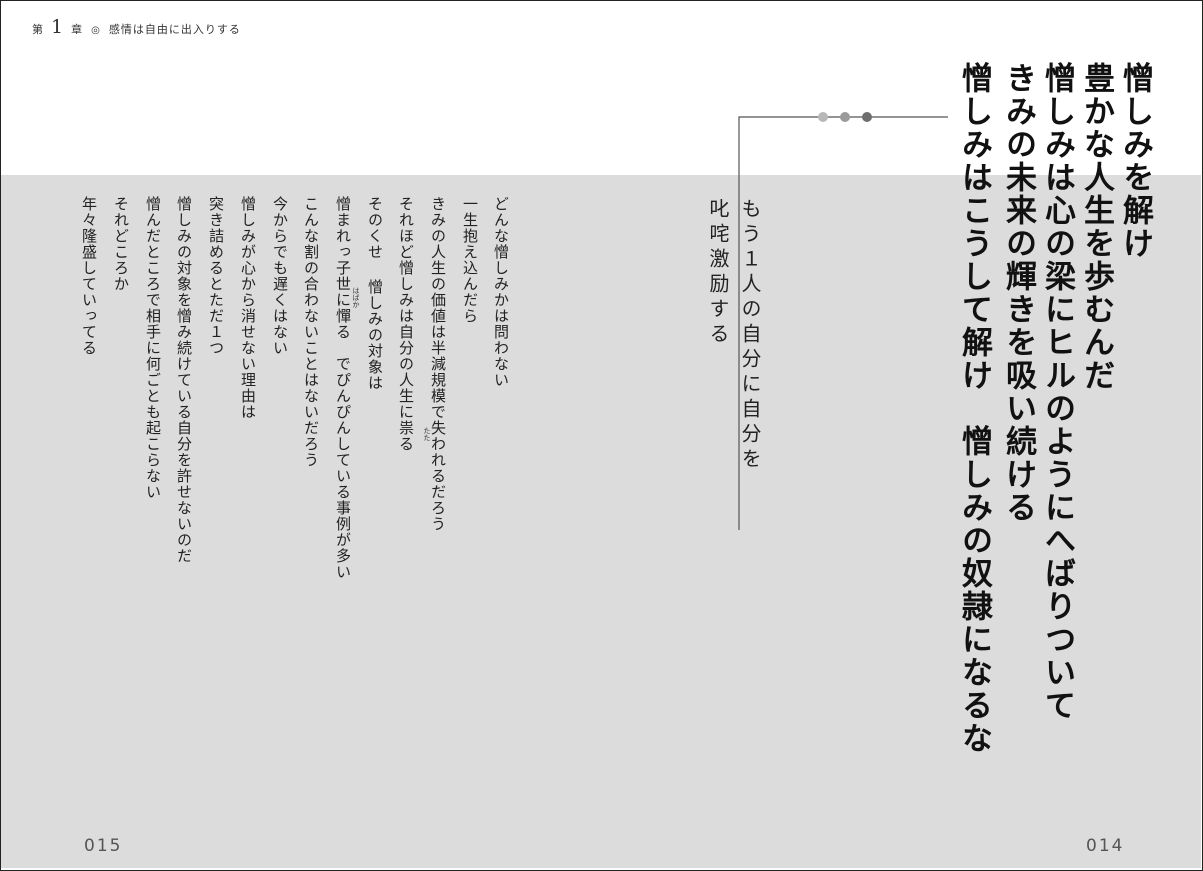 This screenshot has height=871, width=1203. What do you see at coordinates (375, 293) in the screenshot?
I see `body-line: そのくせ 憎しみの対象は` at bounding box center [375, 293].